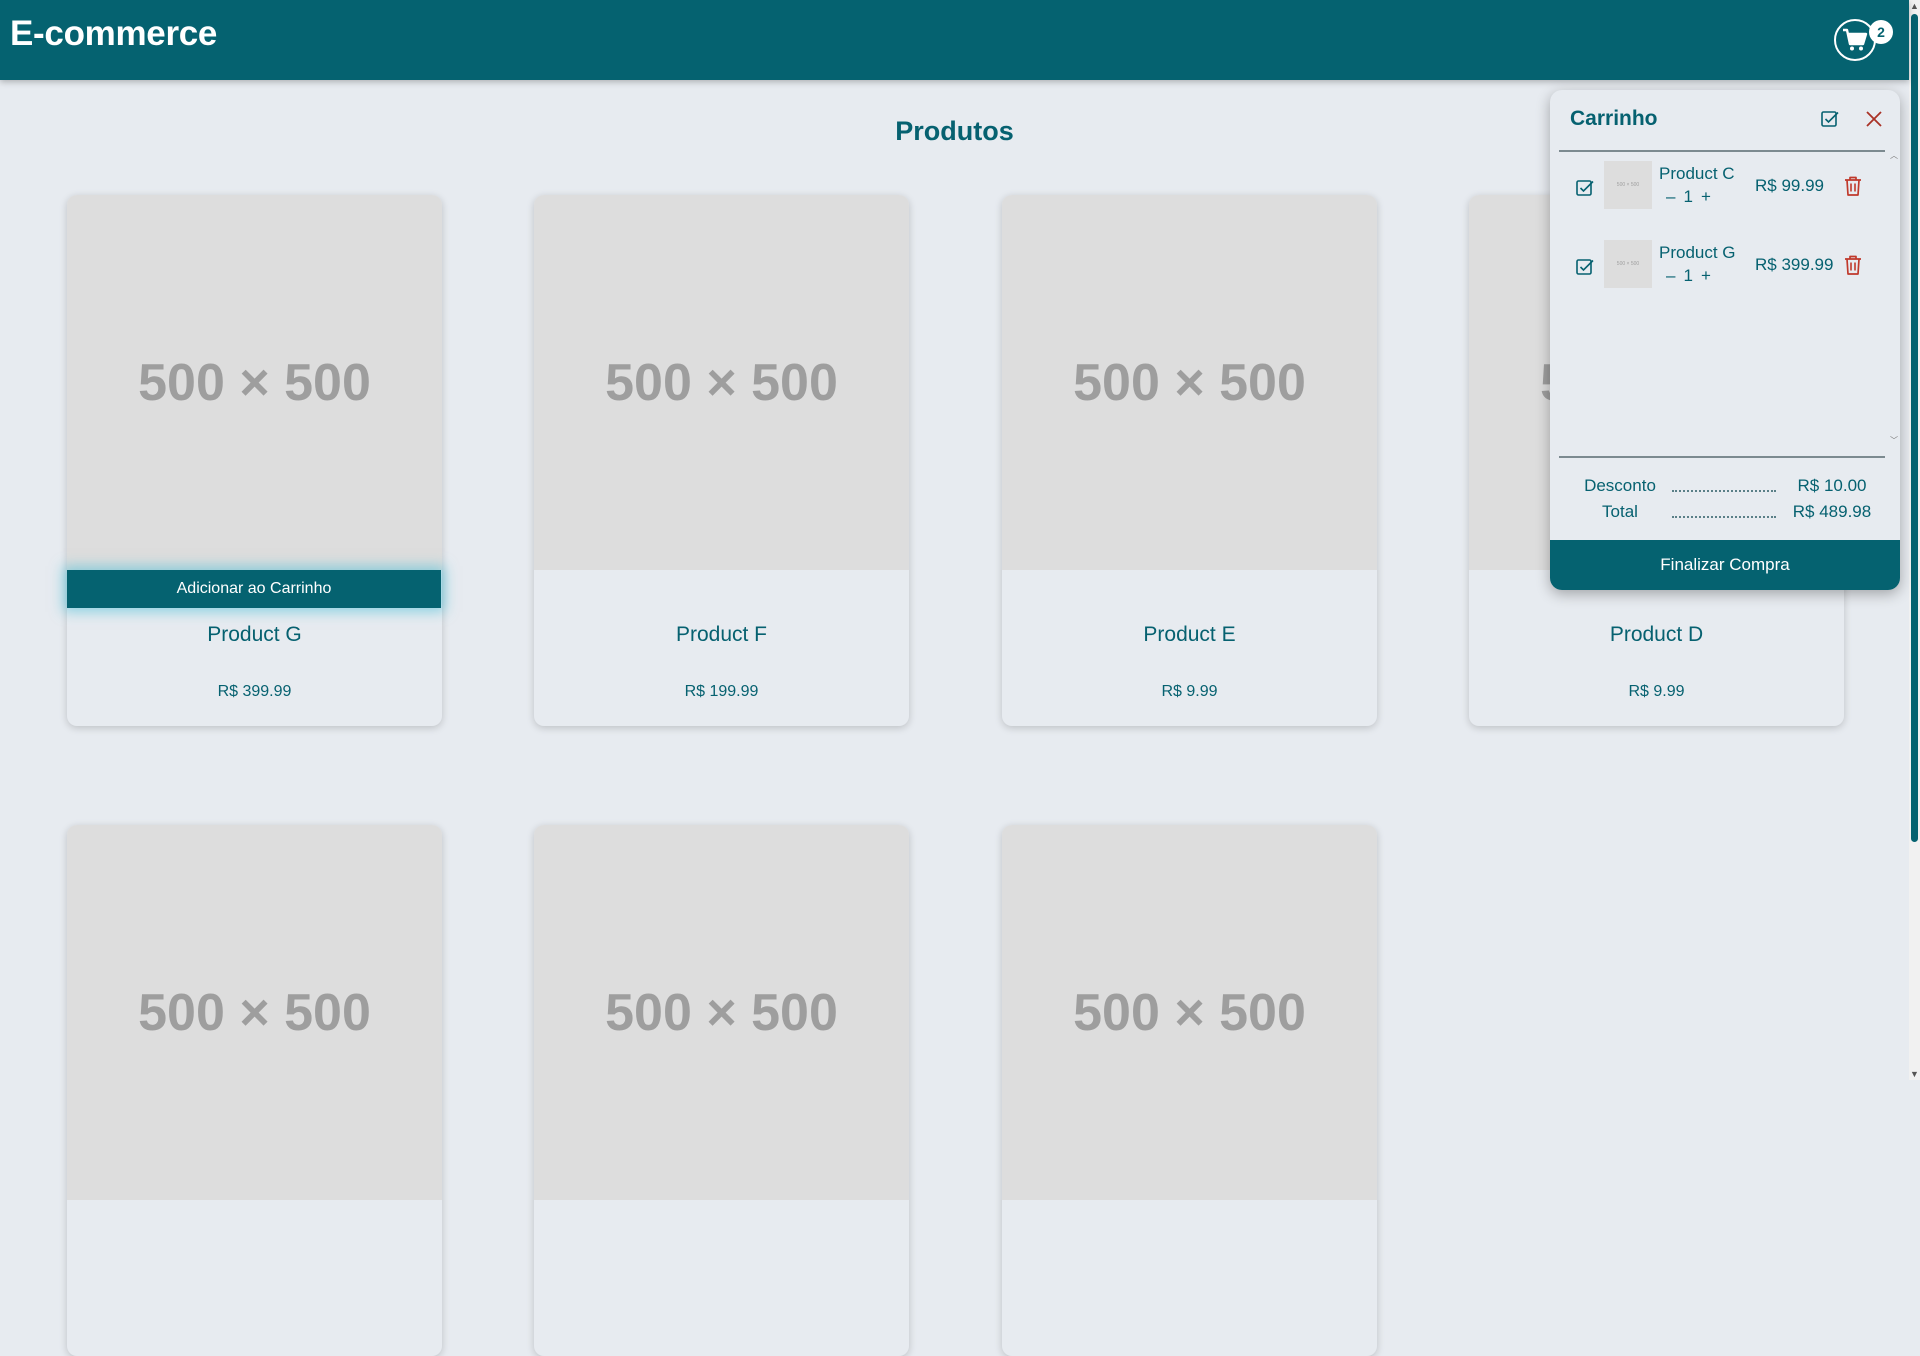  Describe the element at coordinates (1620, 511) in the screenshot. I see `total-label: Total` at that location.